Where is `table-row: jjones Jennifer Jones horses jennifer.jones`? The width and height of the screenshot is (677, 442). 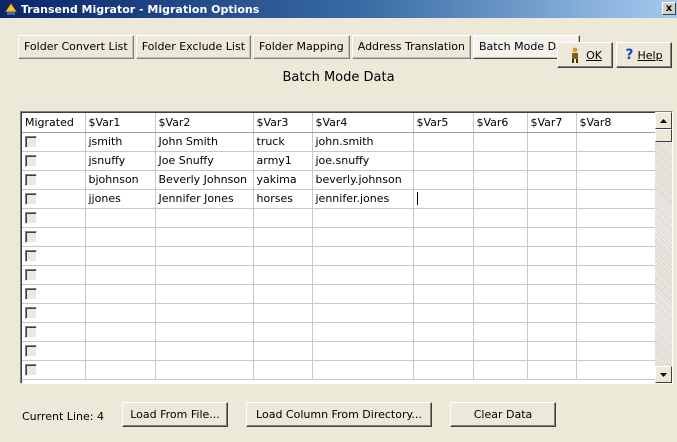
table-row: jjones Jennifer Jones horses jennifer.jones is located at coordinates (339, 199).